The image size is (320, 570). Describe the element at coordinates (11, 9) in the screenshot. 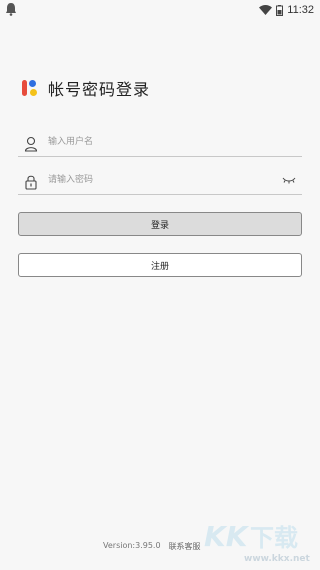

I see `notification-bell-icon` at that location.